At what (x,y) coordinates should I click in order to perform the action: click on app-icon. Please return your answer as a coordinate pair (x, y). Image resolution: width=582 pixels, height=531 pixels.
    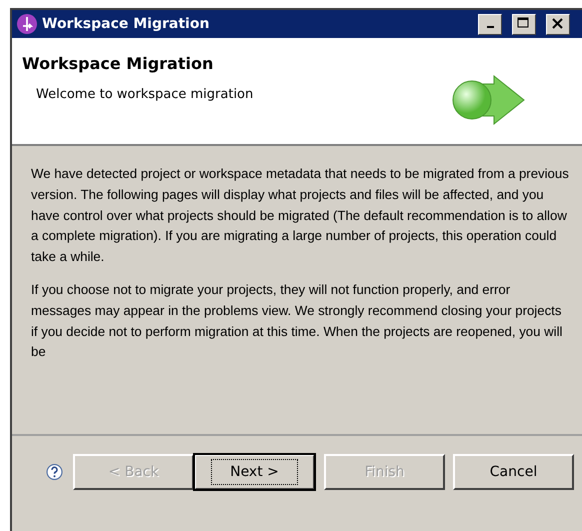
    Looking at the image, I should click on (27, 24).